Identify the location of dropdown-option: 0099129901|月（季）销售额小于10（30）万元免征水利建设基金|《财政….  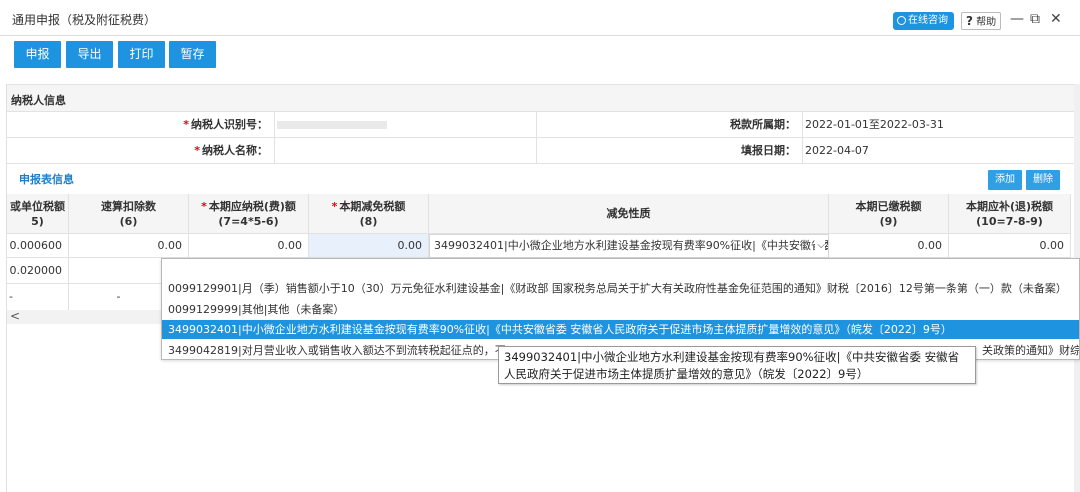
(620, 288).